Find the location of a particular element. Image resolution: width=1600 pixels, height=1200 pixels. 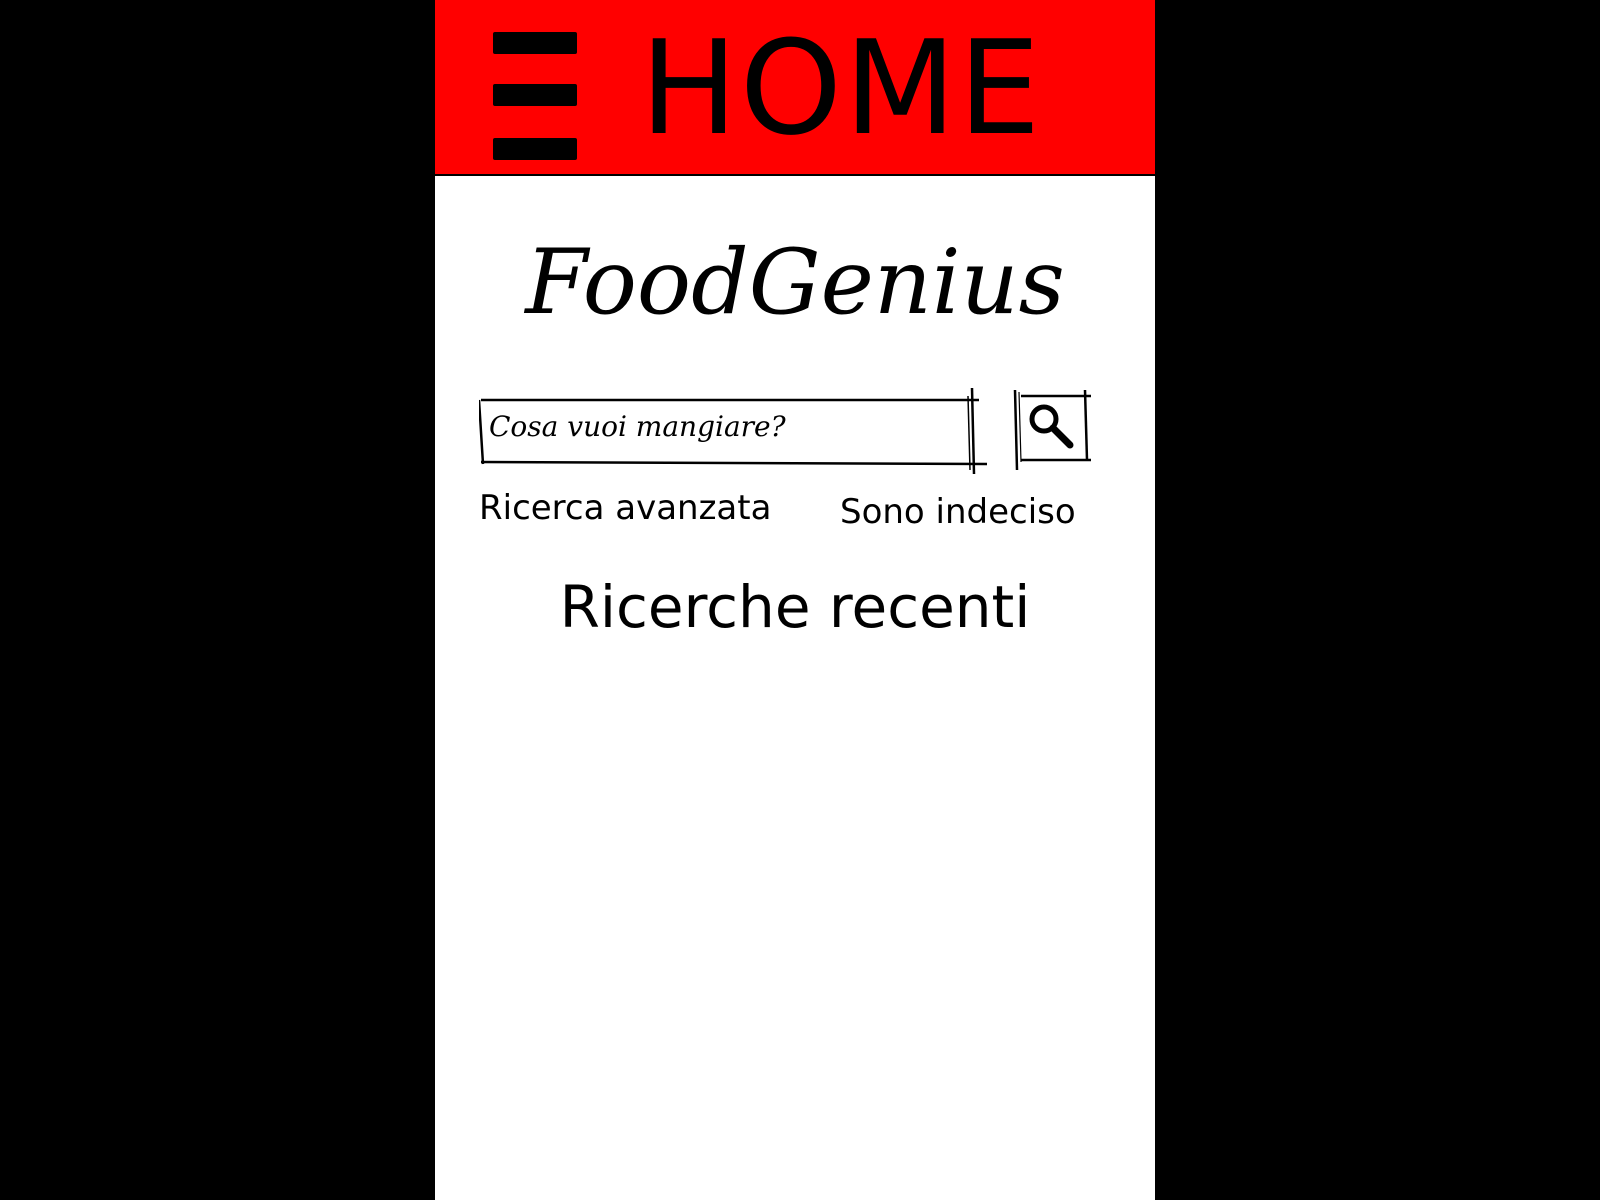

search-icon is located at coordinates (1052, 430).